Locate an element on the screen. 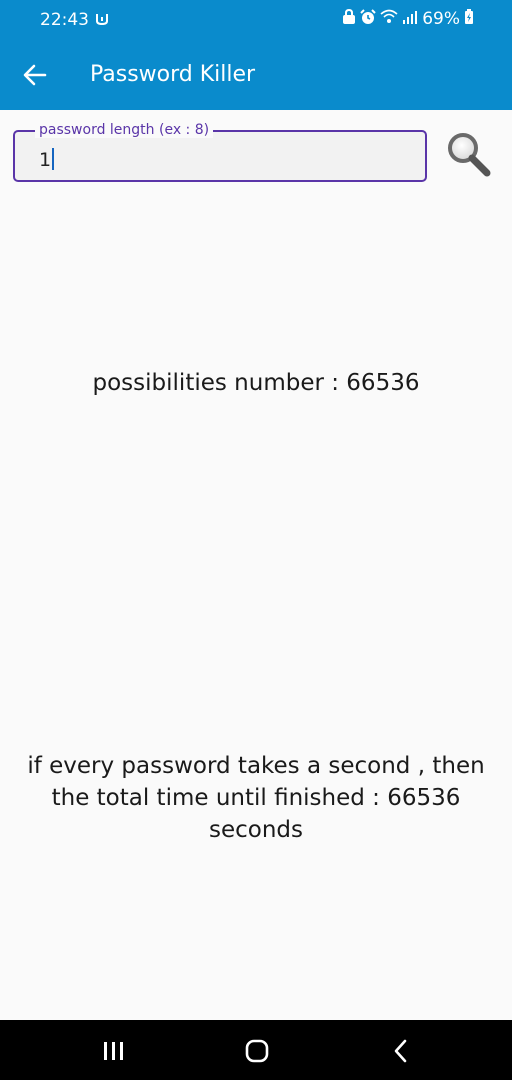  navigation-bar is located at coordinates (256, 1050).